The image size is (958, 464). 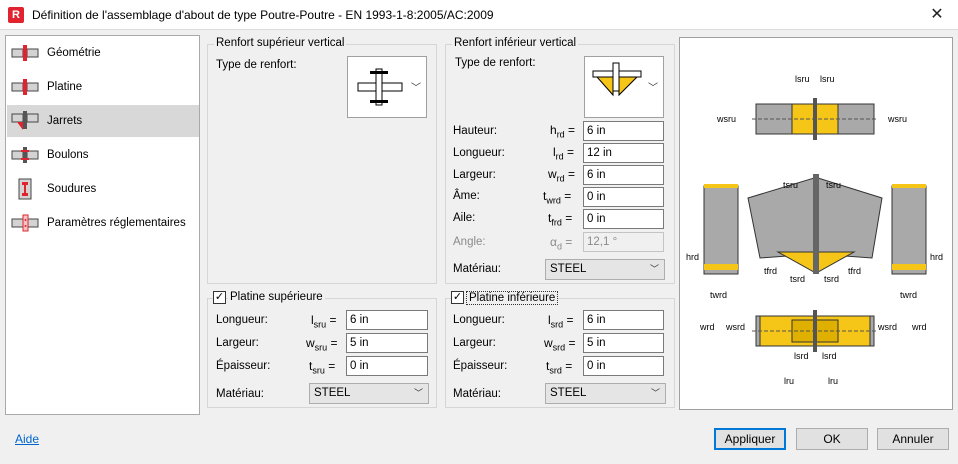 What do you see at coordinates (27, 439) in the screenshot?
I see `help-link: Aide` at bounding box center [27, 439].